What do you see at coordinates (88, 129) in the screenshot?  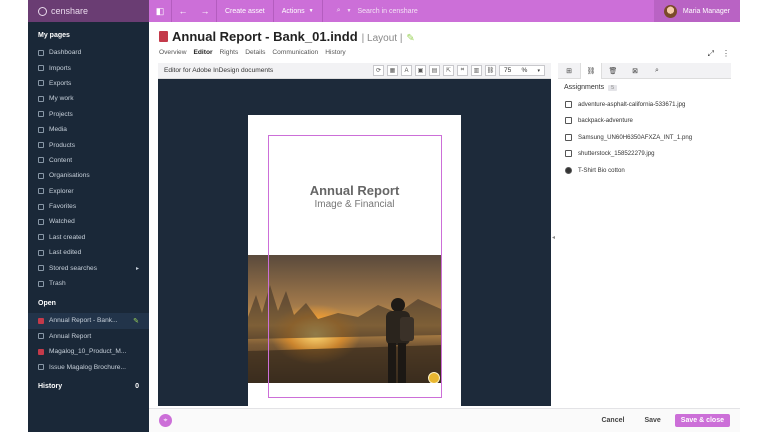 I see `sidebar-item: Media` at bounding box center [88, 129].